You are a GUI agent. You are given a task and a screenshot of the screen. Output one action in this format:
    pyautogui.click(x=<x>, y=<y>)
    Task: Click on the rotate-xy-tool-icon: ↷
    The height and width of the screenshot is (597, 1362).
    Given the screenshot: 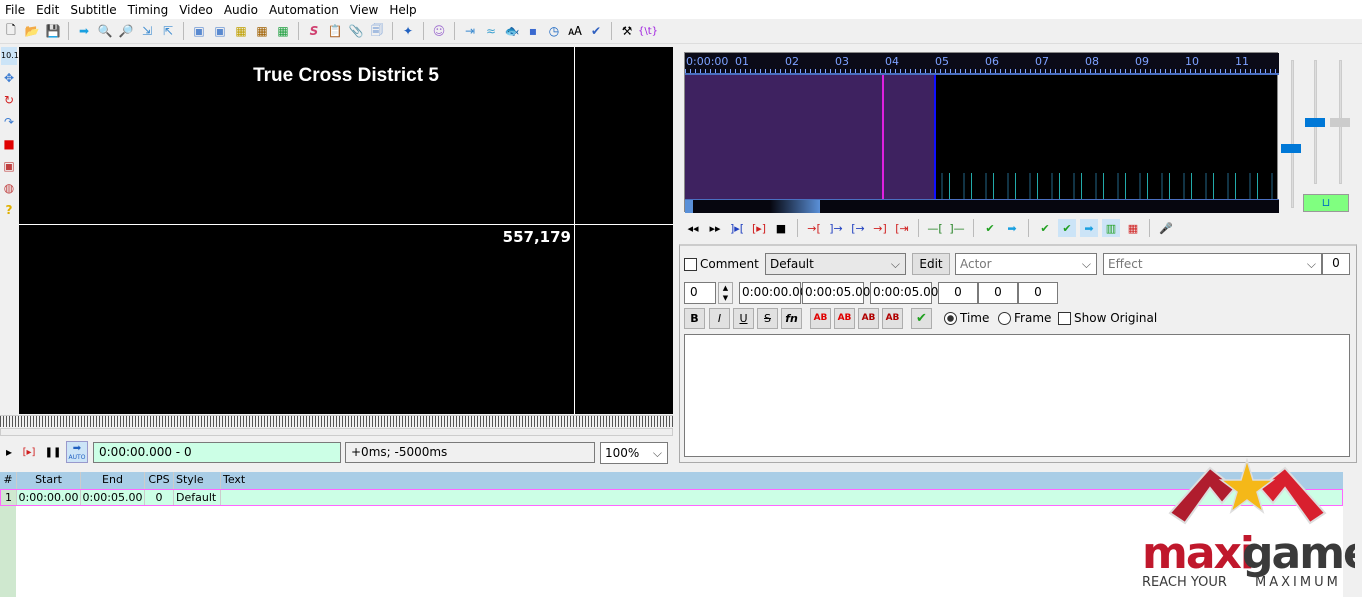 What is the action you would take?
    pyautogui.click(x=9, y=122)
    